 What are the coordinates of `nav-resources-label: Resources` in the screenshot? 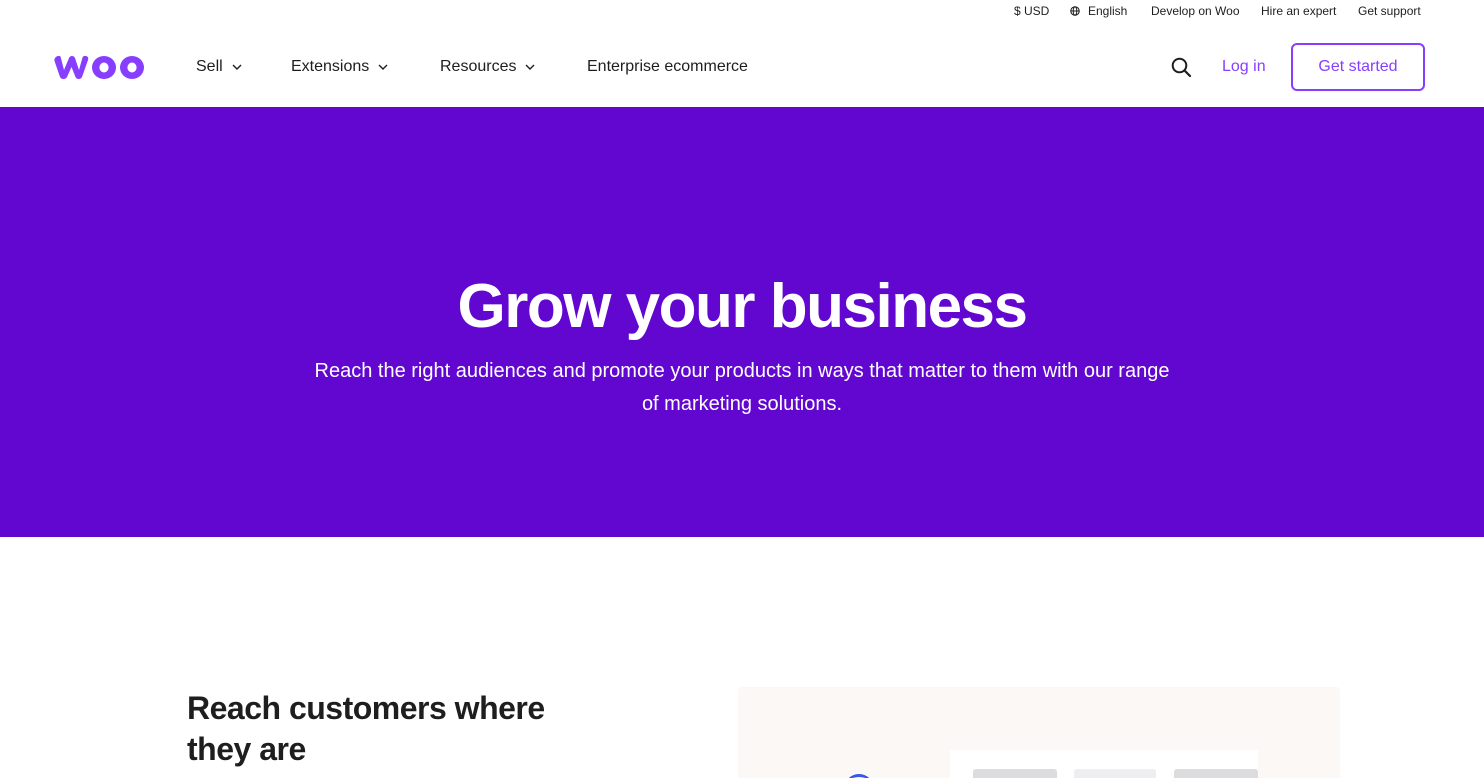 It's located at (478, 66).